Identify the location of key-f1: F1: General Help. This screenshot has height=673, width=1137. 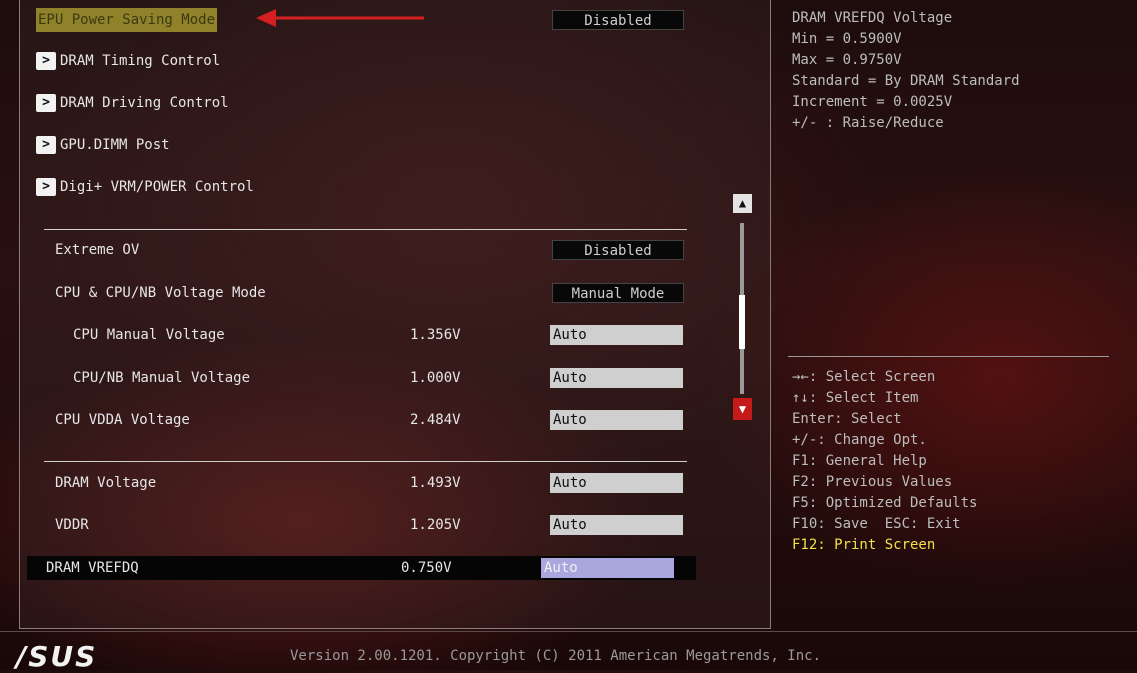
(859, 461).